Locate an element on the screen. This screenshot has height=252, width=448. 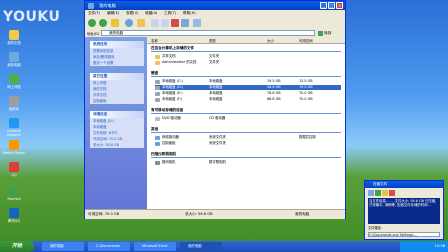
dialog-path-label: 文件路径: is located at coordinates (375, 228).